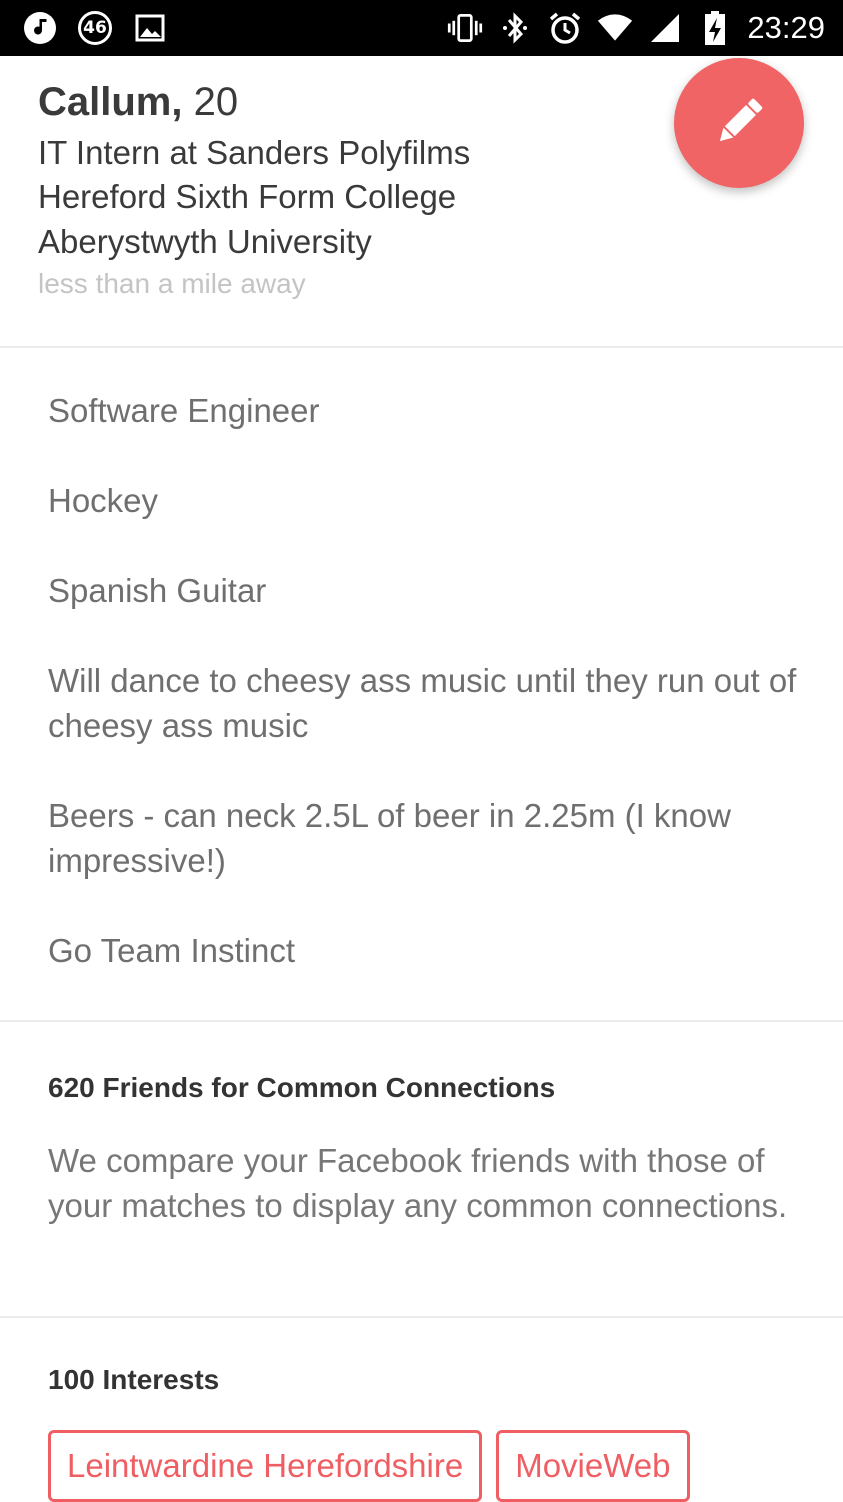 The height and width of the screenshot is (1502, 843). I want to click on interest-chip: MovieWeb, so click(593, 1466).